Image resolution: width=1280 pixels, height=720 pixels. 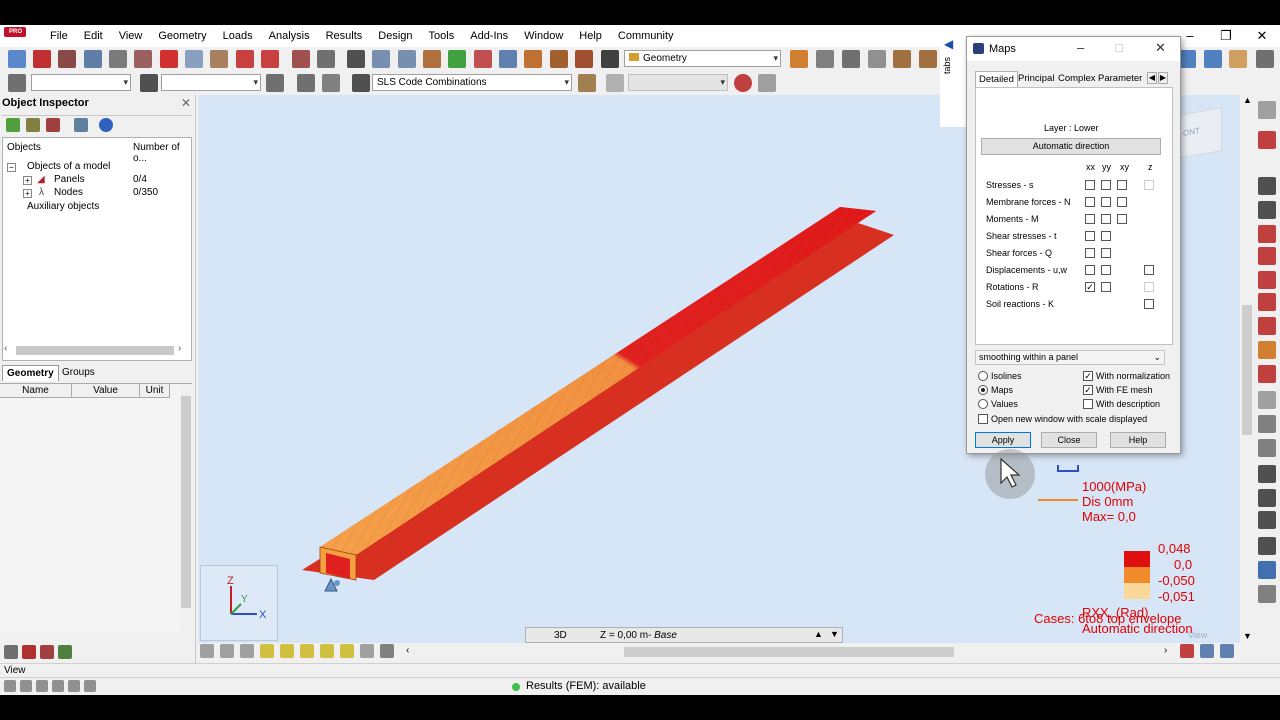 What do you see at coordinates (1267, 326) in the screenshot?
I see `release-tool-icon` at bounding box center [1267, 326].